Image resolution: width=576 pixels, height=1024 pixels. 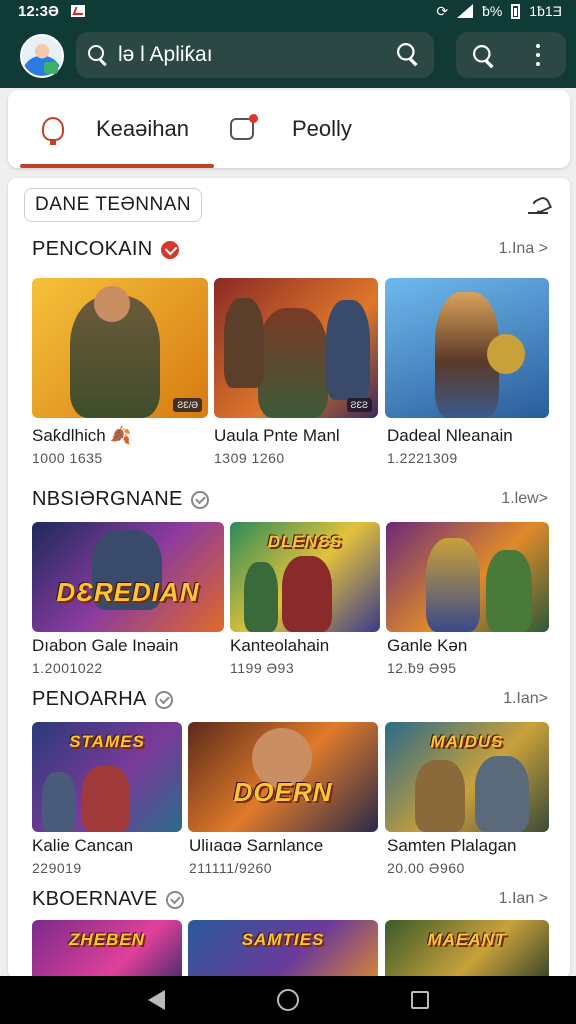 What do you see at coordinates (511, 55) in the screenshot?
I see `actions-group` at bounding box center [511, 55].